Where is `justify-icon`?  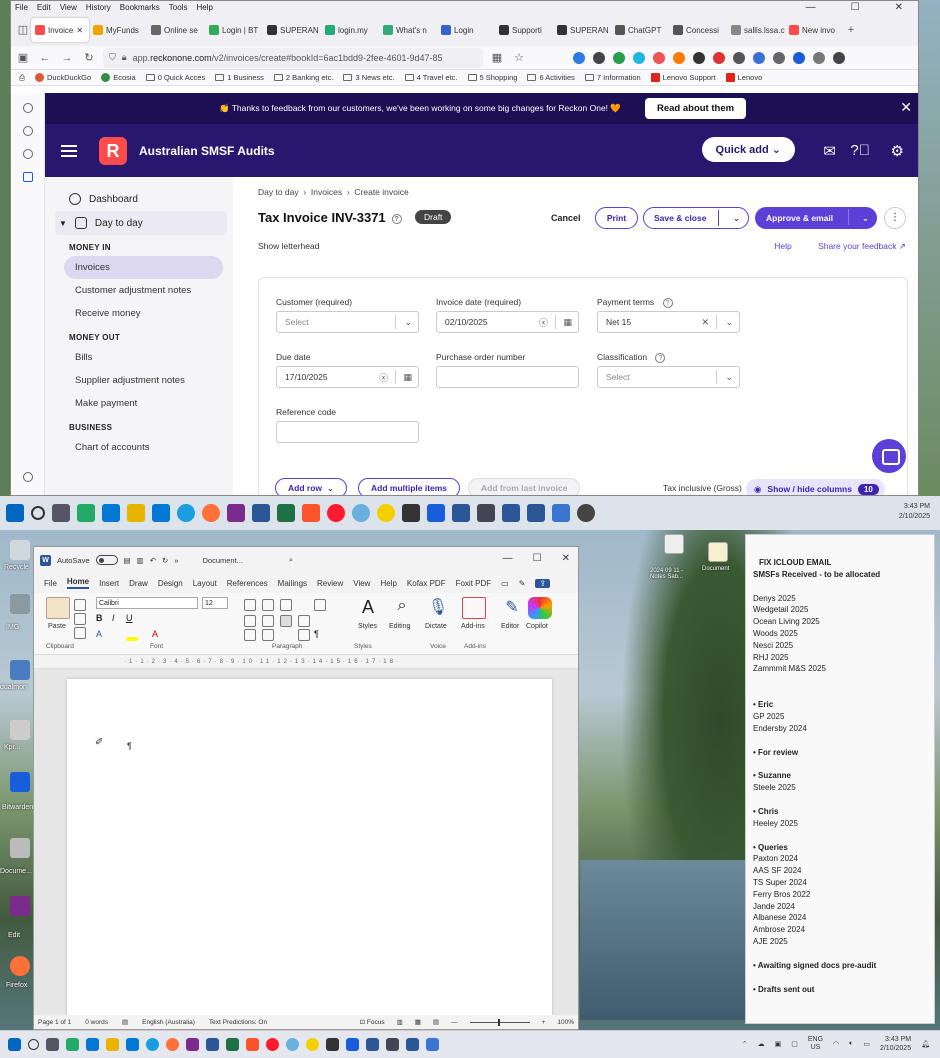 justify-icon is located at coordinates (286, 621).